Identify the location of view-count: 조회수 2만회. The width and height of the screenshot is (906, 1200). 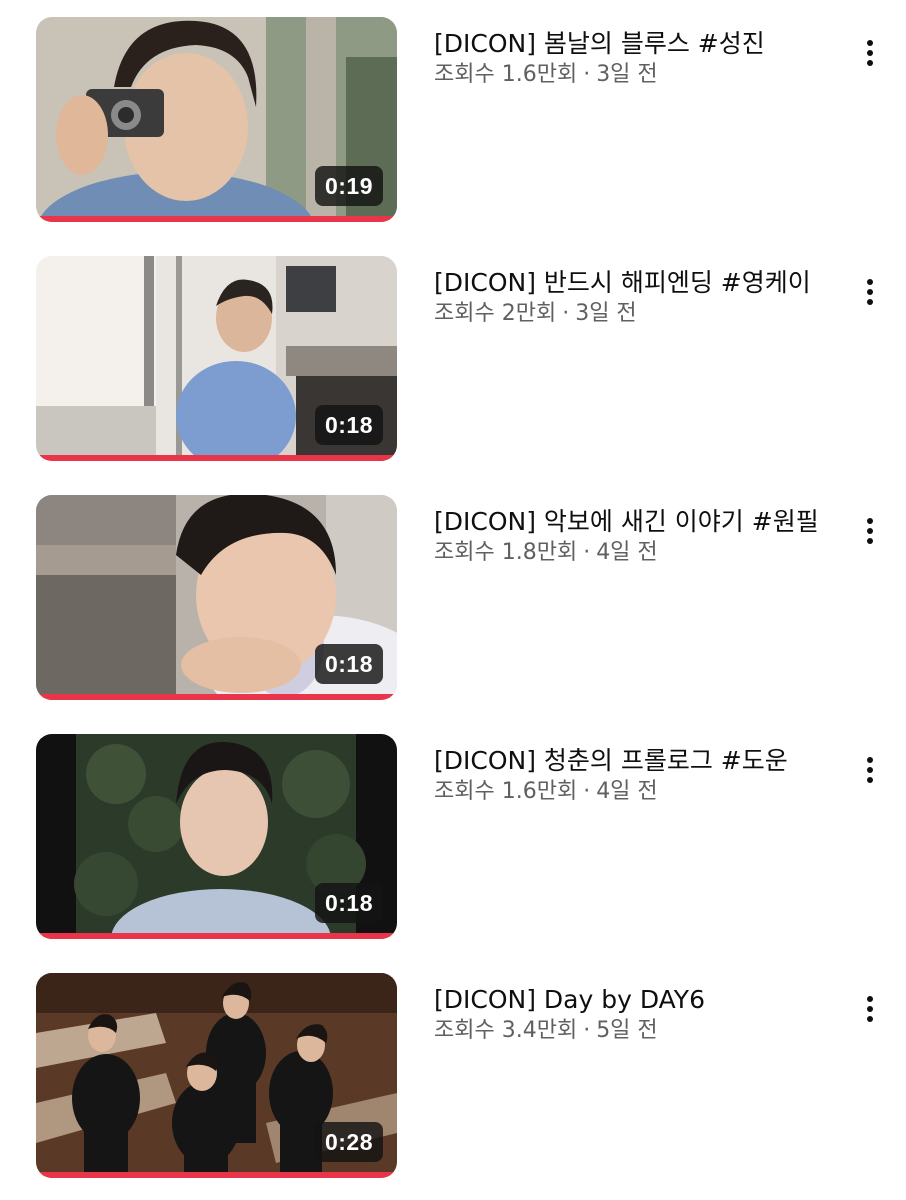
(495, 313).